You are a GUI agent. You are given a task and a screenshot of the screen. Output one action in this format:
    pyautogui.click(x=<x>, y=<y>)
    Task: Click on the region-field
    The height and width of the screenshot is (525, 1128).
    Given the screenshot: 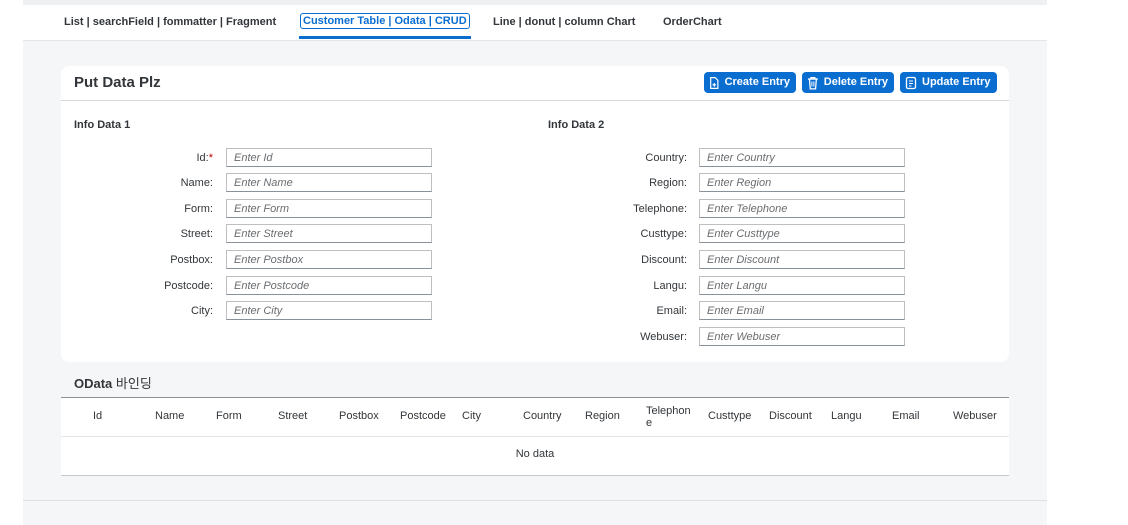 What is the action you would take?
    pyautogui.click(x=802, y=182)
    